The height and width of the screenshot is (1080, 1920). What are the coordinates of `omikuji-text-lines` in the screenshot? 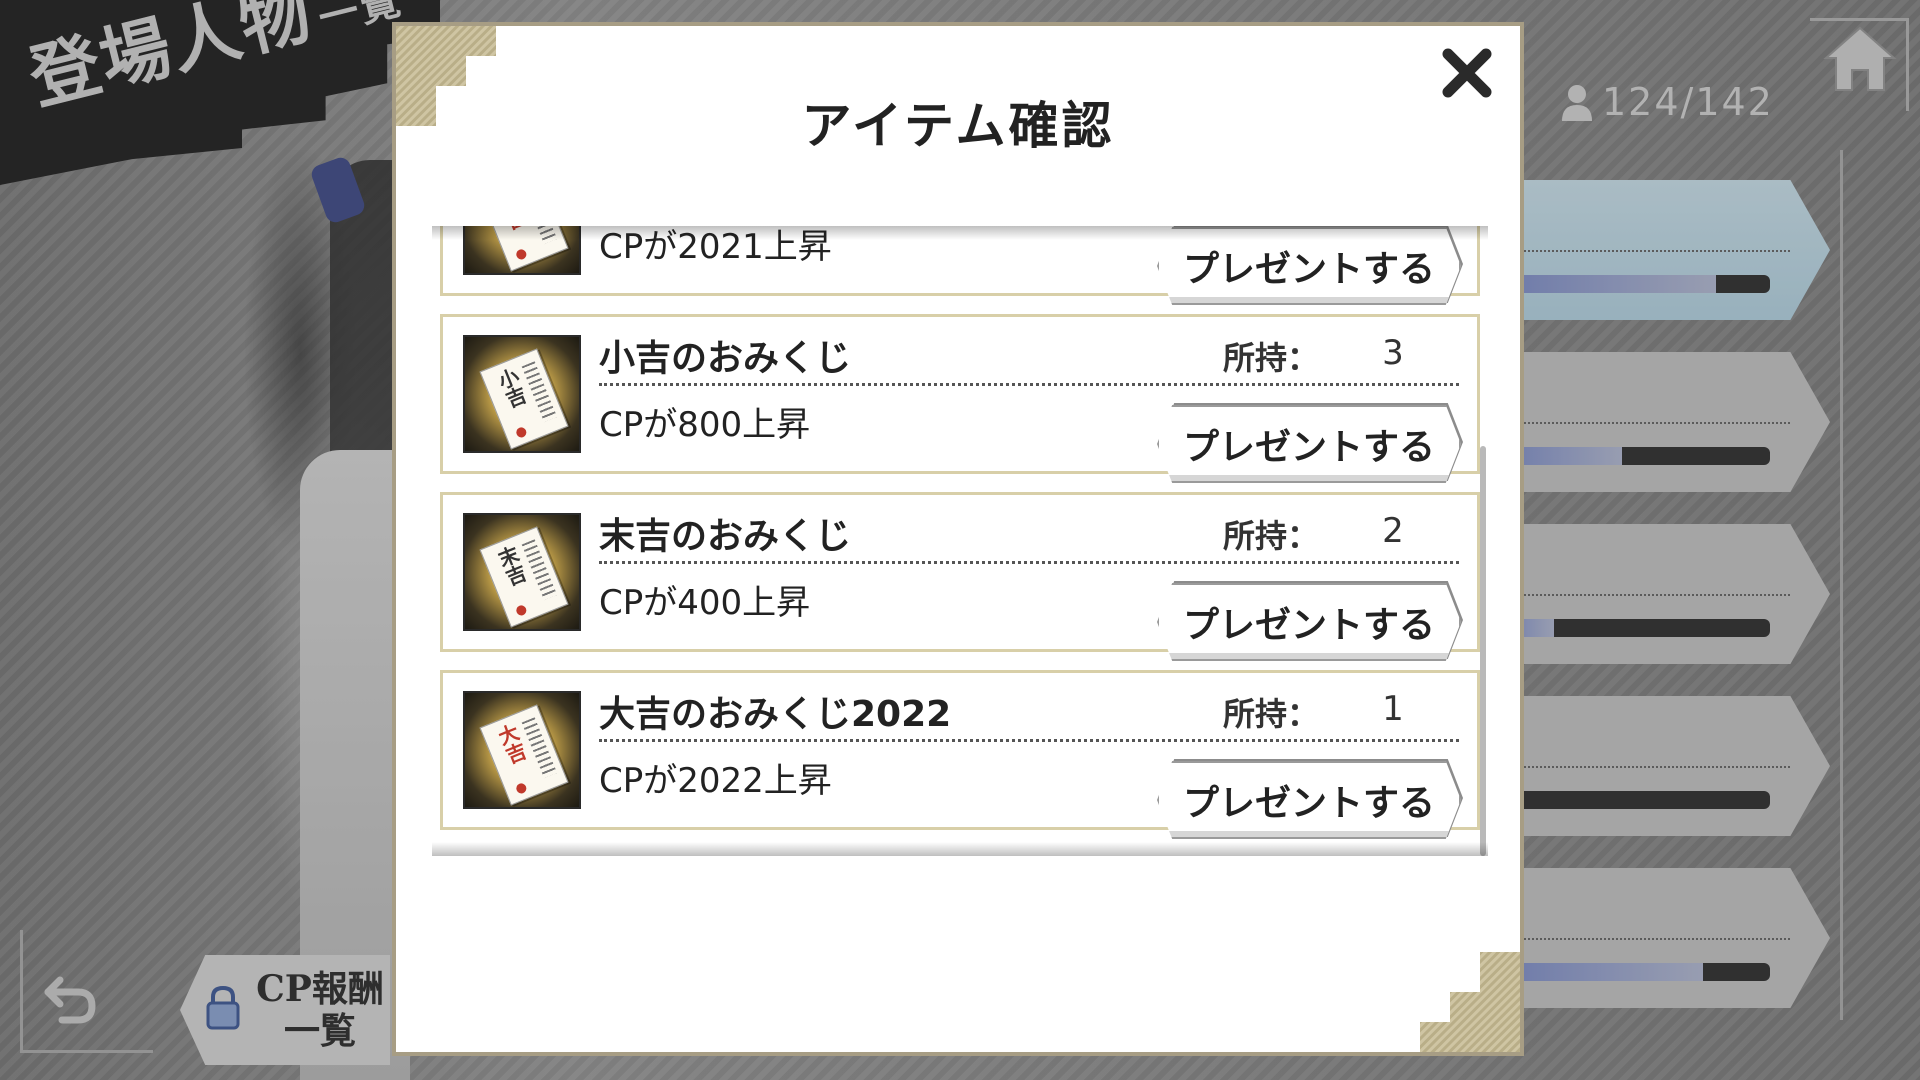 It's located at (539, 235).